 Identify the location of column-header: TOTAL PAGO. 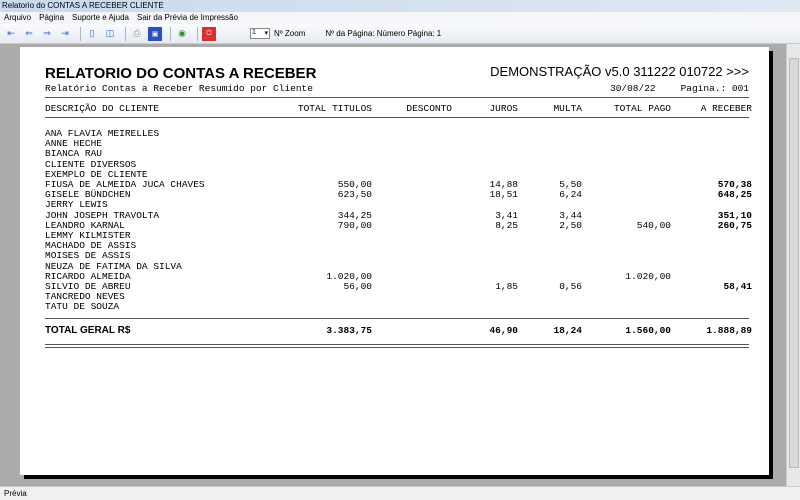
(642, 108).